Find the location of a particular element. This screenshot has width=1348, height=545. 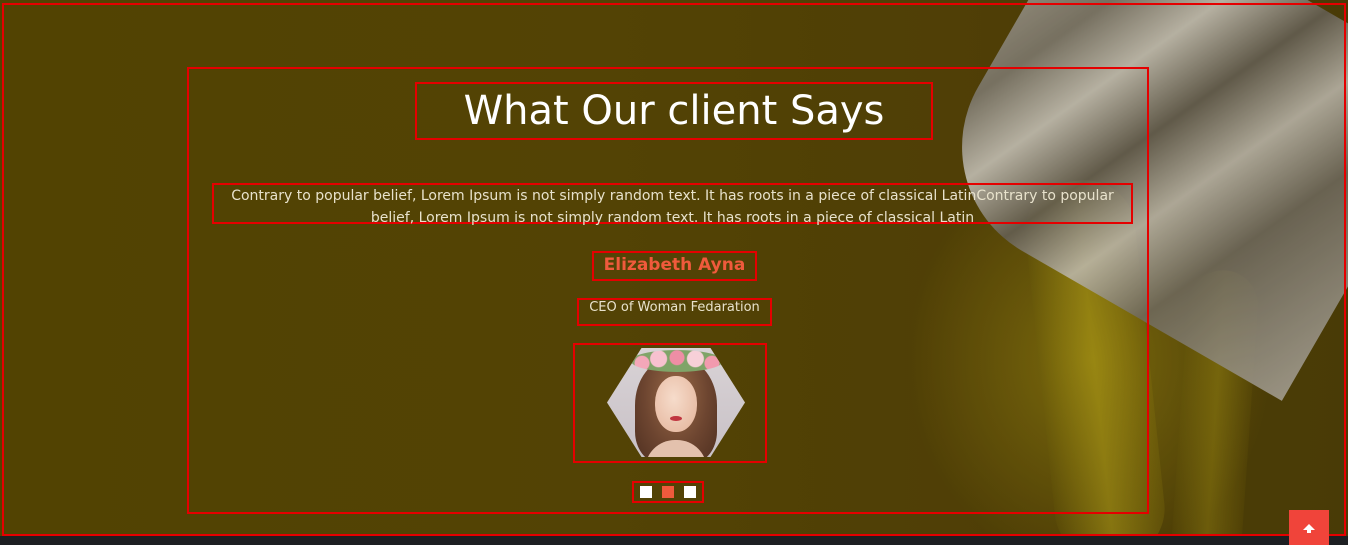

client-avatar-frame is located at coordinates (670, 403).